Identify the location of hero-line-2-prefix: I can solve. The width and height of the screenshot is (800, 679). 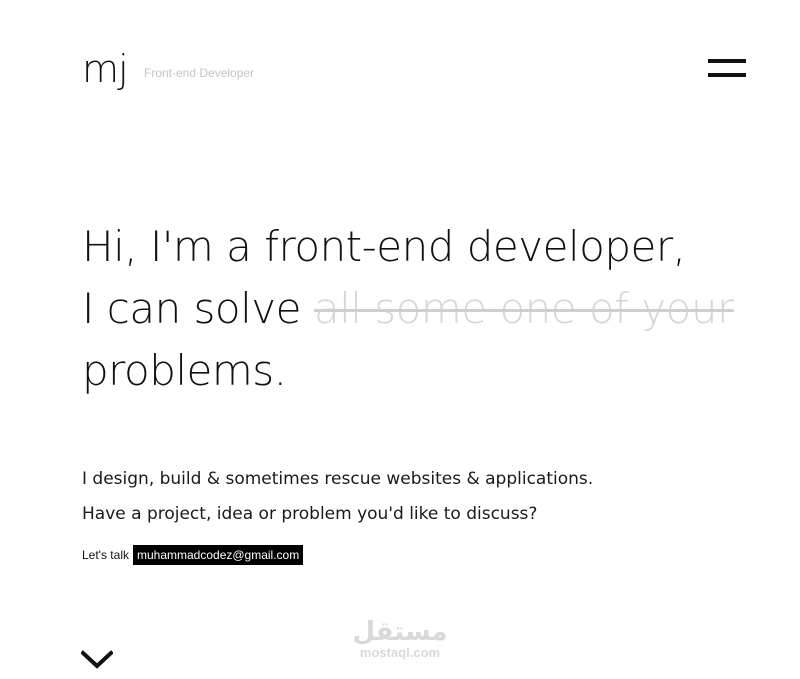
(191, 308).